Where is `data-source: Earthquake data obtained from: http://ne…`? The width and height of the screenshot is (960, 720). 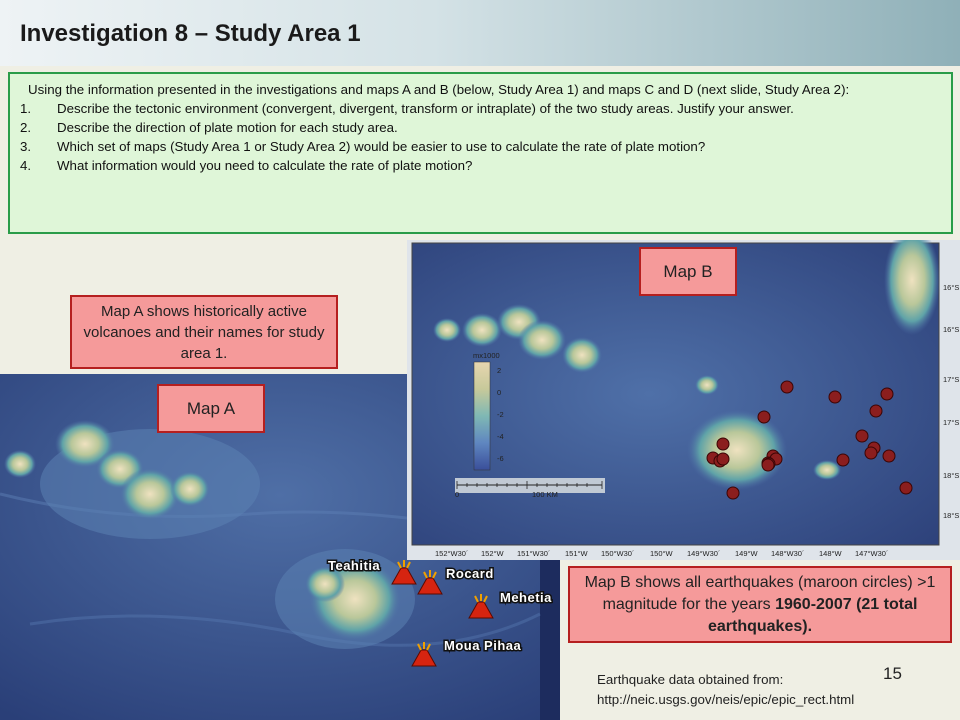 data-source: Earthquake data obtained from: http://ne… is located at coordinates (725, 690).